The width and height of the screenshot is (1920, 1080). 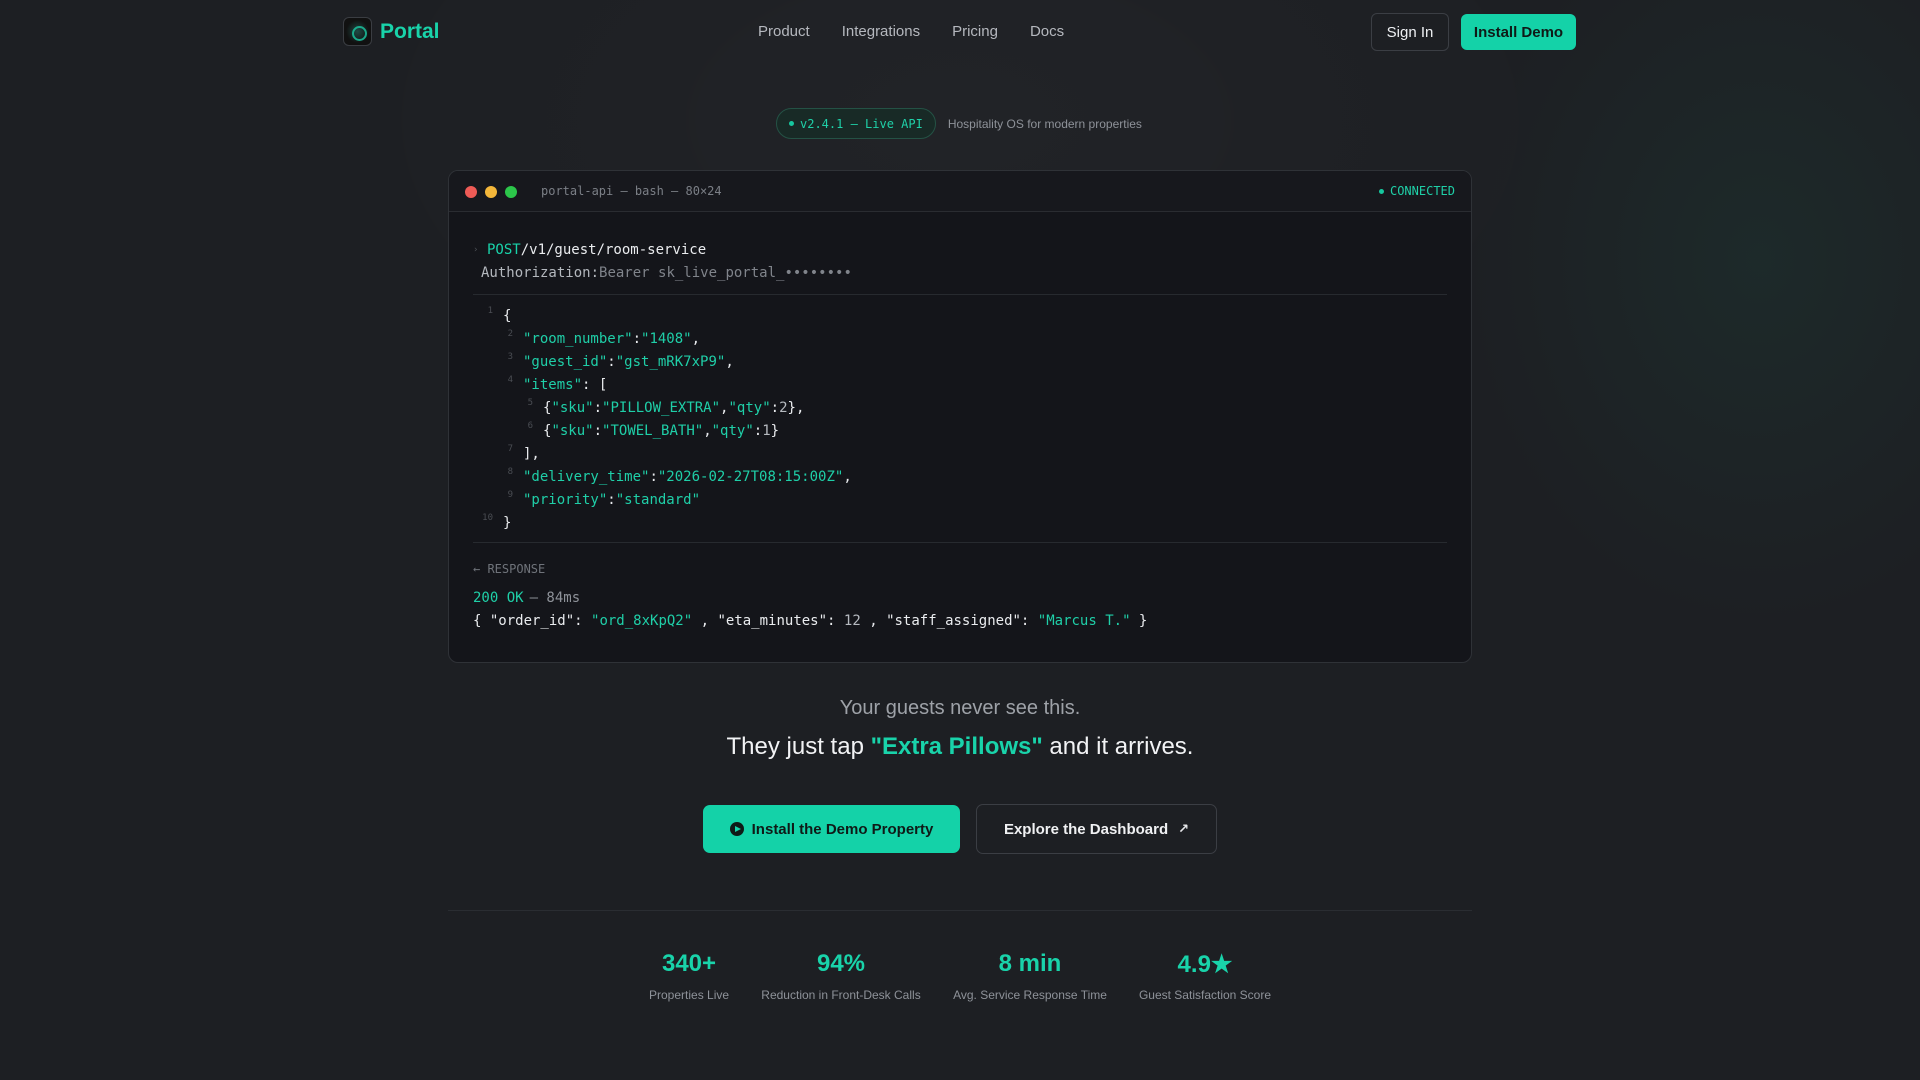 I want to click on json-key: "delivery_time", so click(x=586, y=476).